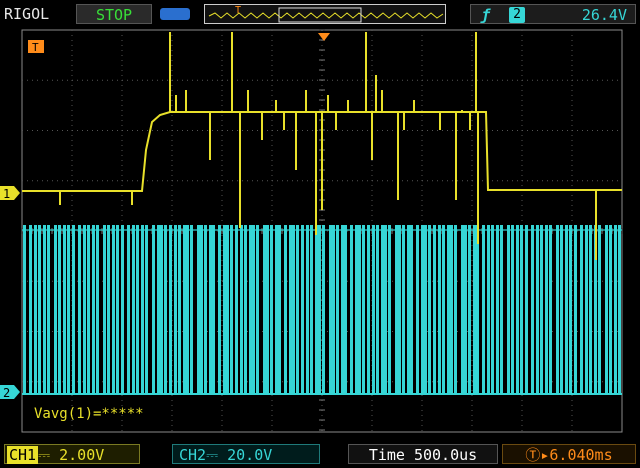  Describe the element at coordinates (581, 455) in the screenshot. I see `trigger-offset-value: 6.040ms` at that location.